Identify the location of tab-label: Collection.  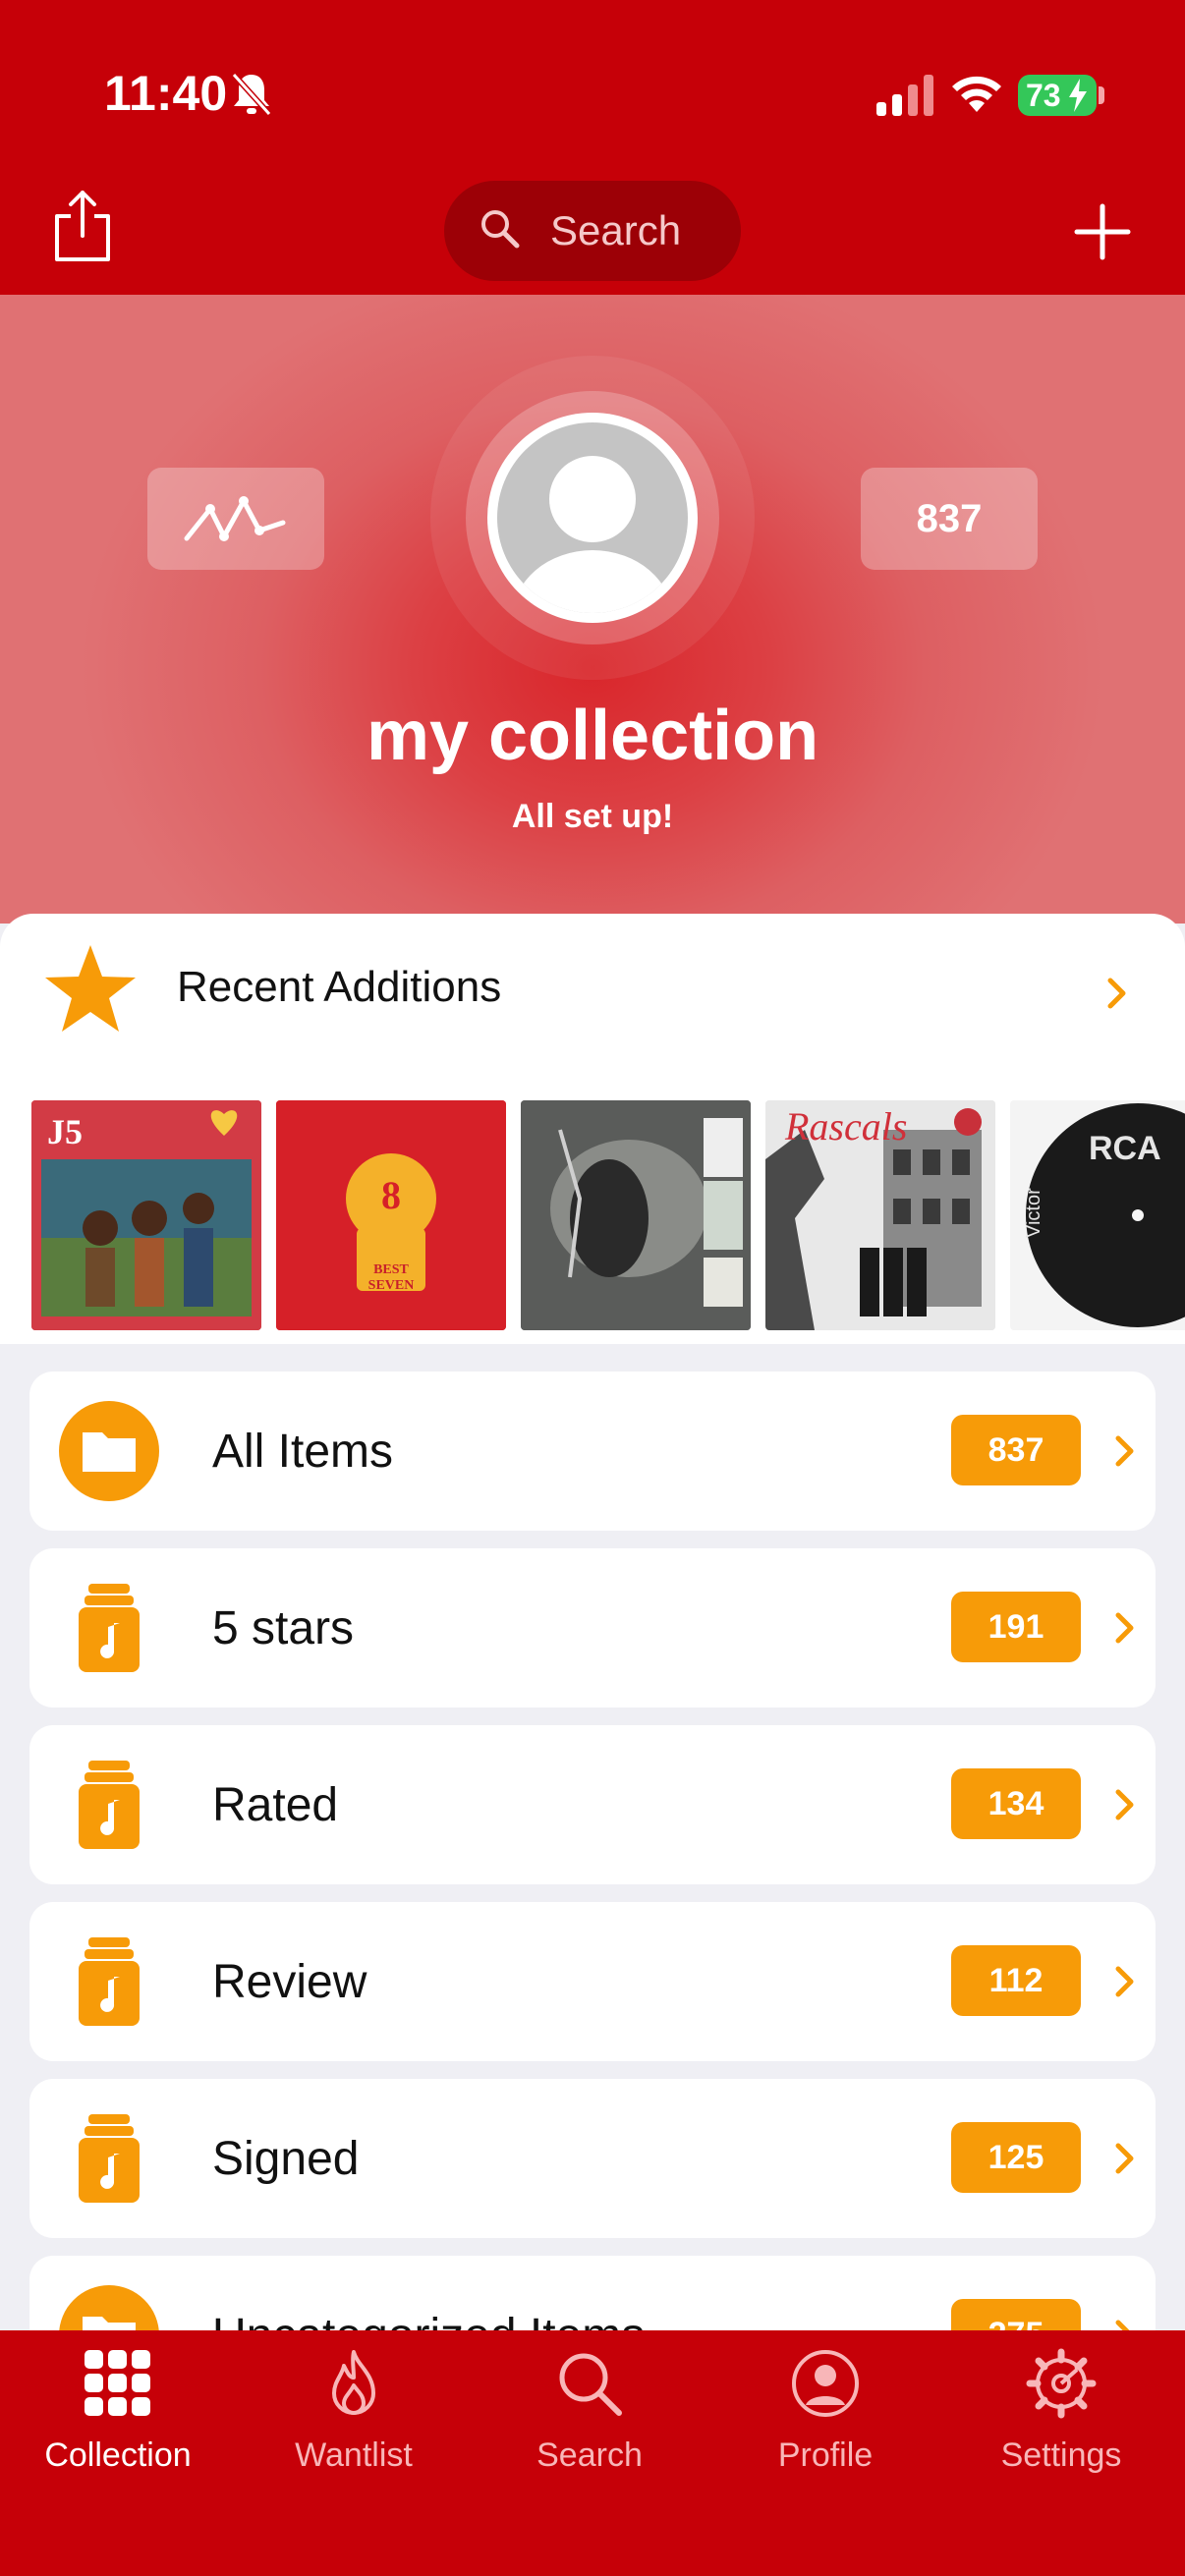
(118, 2455).